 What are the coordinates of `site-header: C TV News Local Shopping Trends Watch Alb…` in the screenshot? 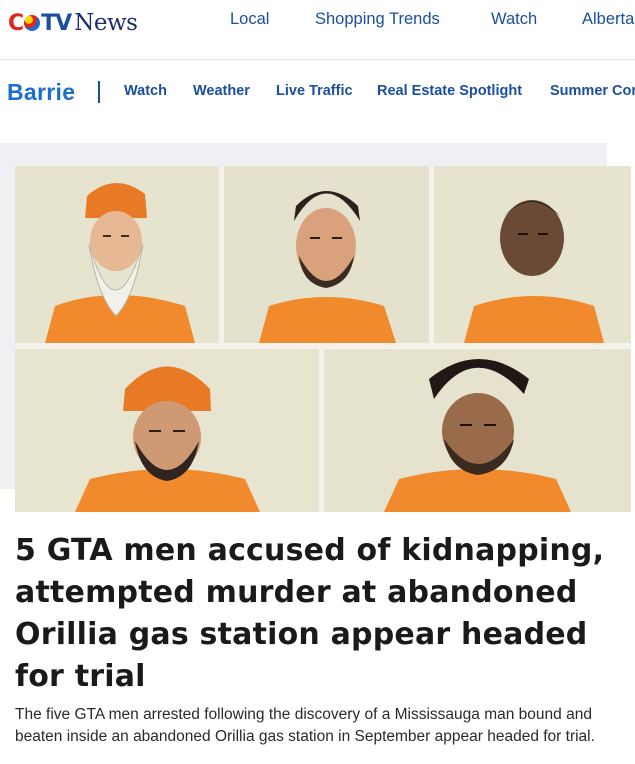 It's located at (317, 30).